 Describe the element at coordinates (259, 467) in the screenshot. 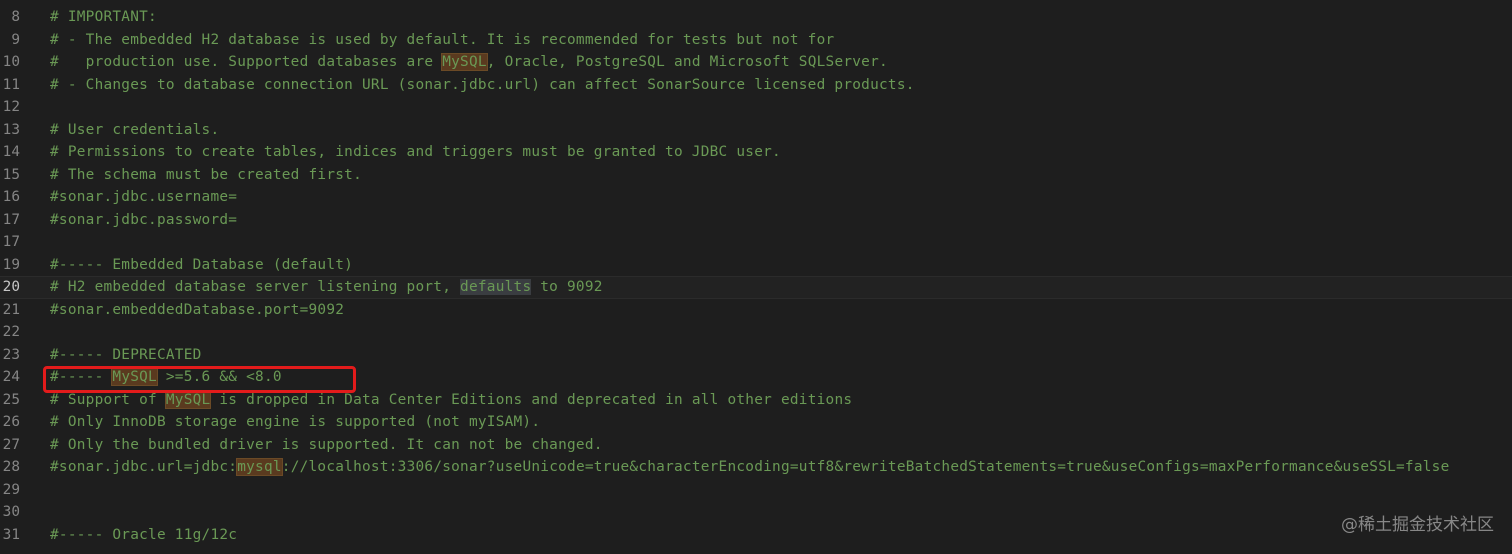

I see `search-match-highlight: mysql` at that location.